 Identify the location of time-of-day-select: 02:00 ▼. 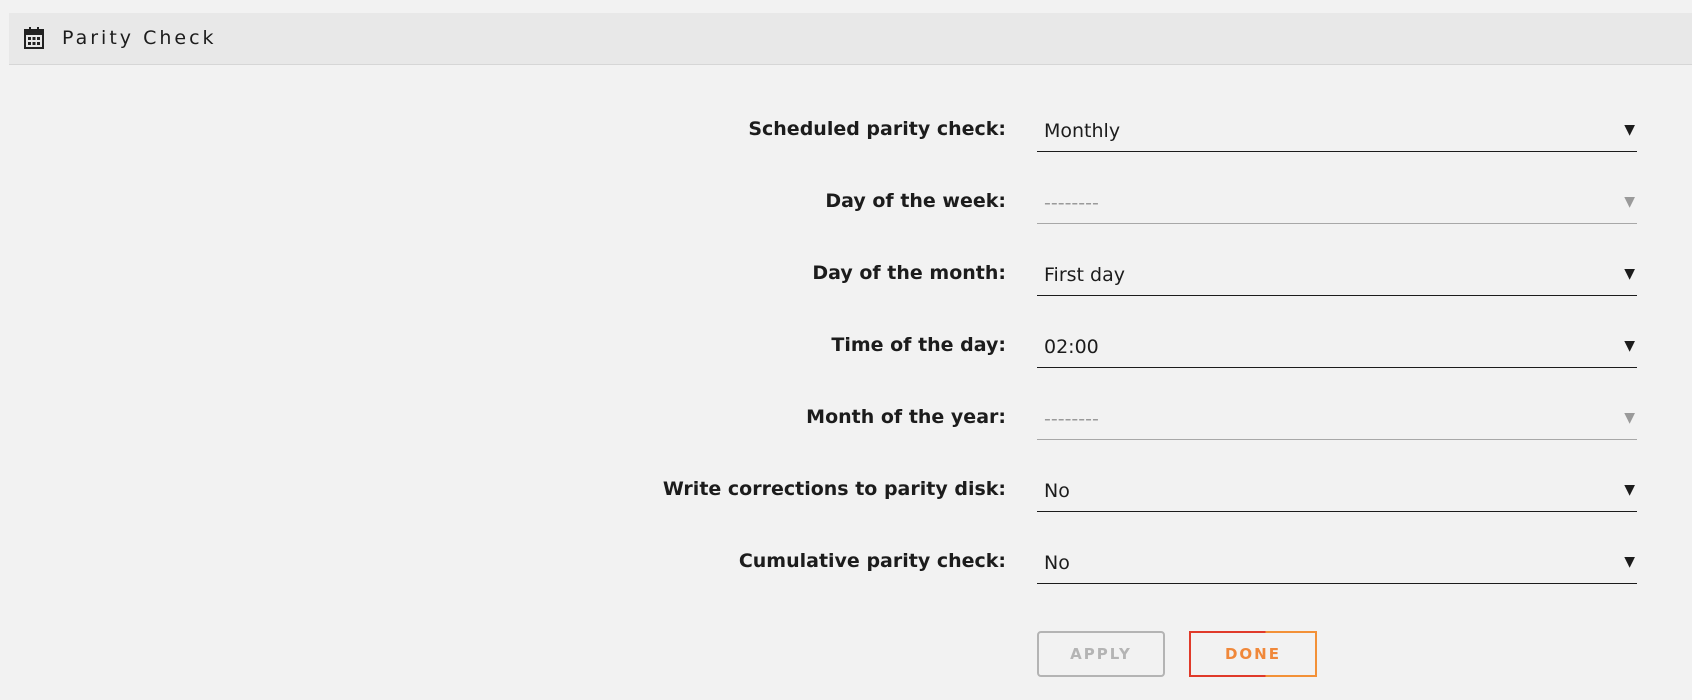
(1337, 346).